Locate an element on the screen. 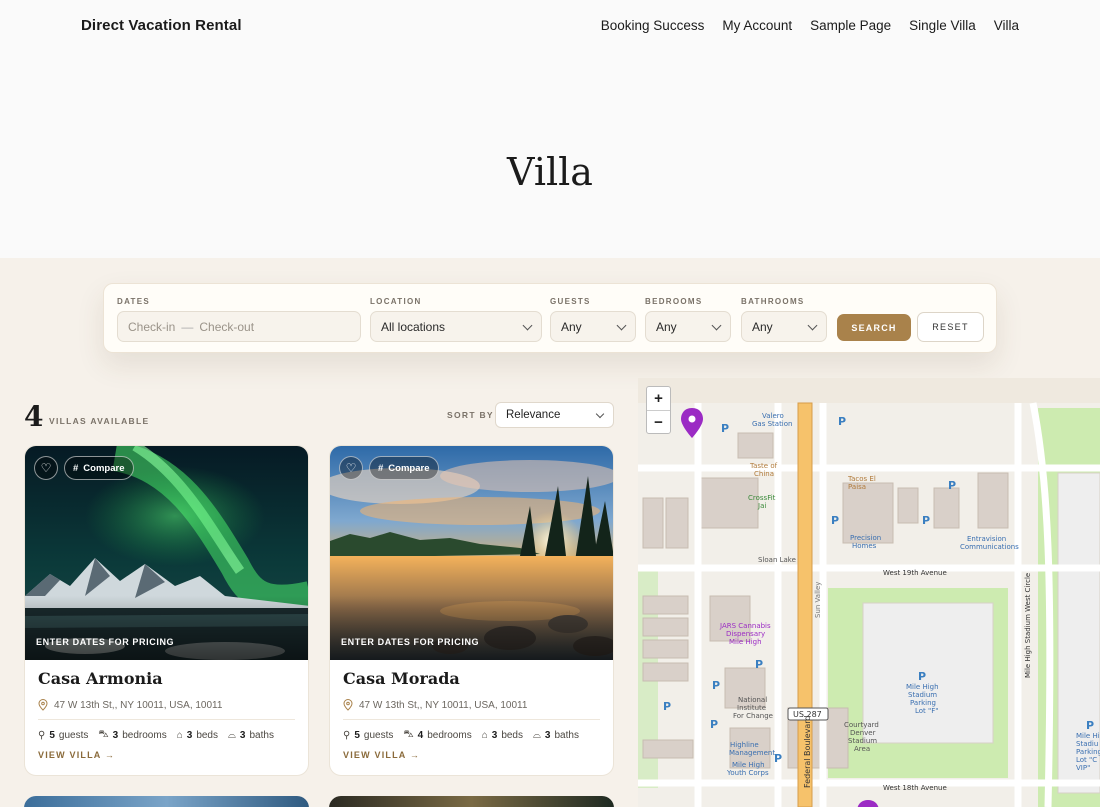 This screenshot has width=1100, height=807. villa-address: 47 W 13th St,, NY 10011, USA, 10011 is located at coordinates (435, 705).